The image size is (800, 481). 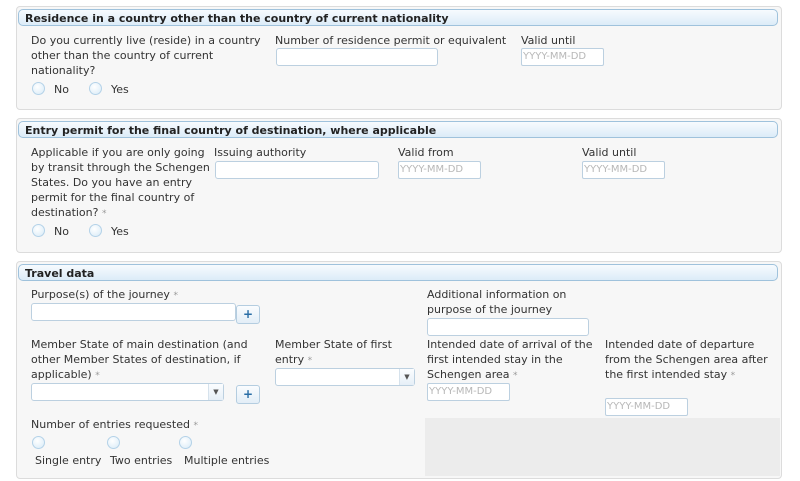 What do you see at coordinates (38, 442) in the screenshot?
I see `single-entry-radio` at bounding box center [38, 442].